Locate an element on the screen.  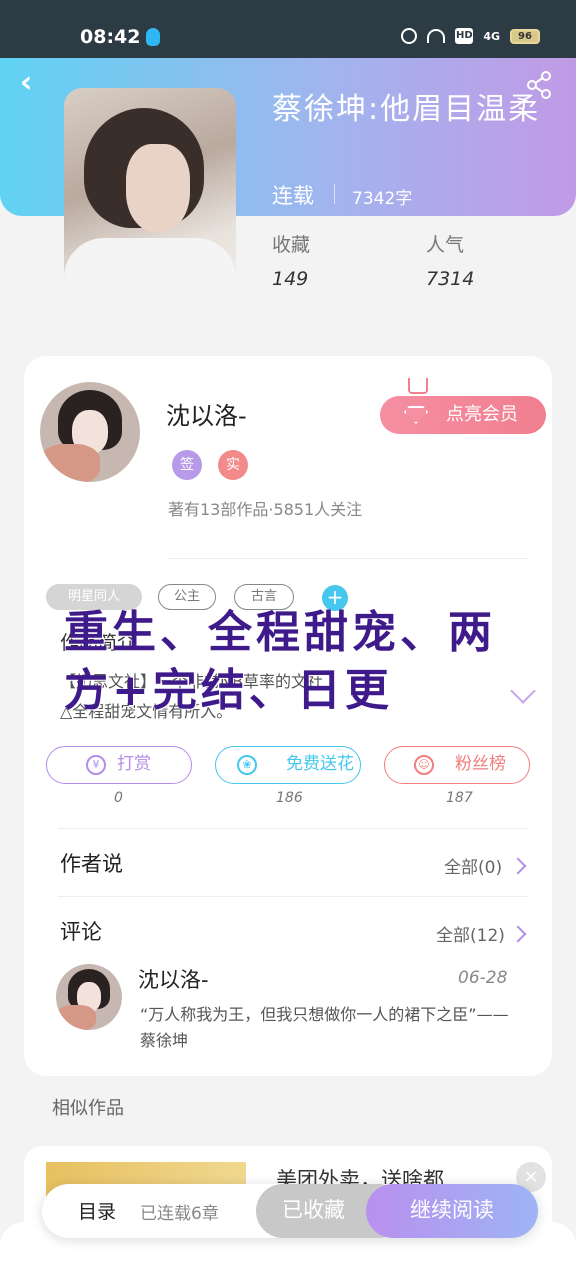
comment-text: “万人称我为王，但我只想做你一人的裙下之臣”——蔡徐坤 is located at coordinates (325, 1028).